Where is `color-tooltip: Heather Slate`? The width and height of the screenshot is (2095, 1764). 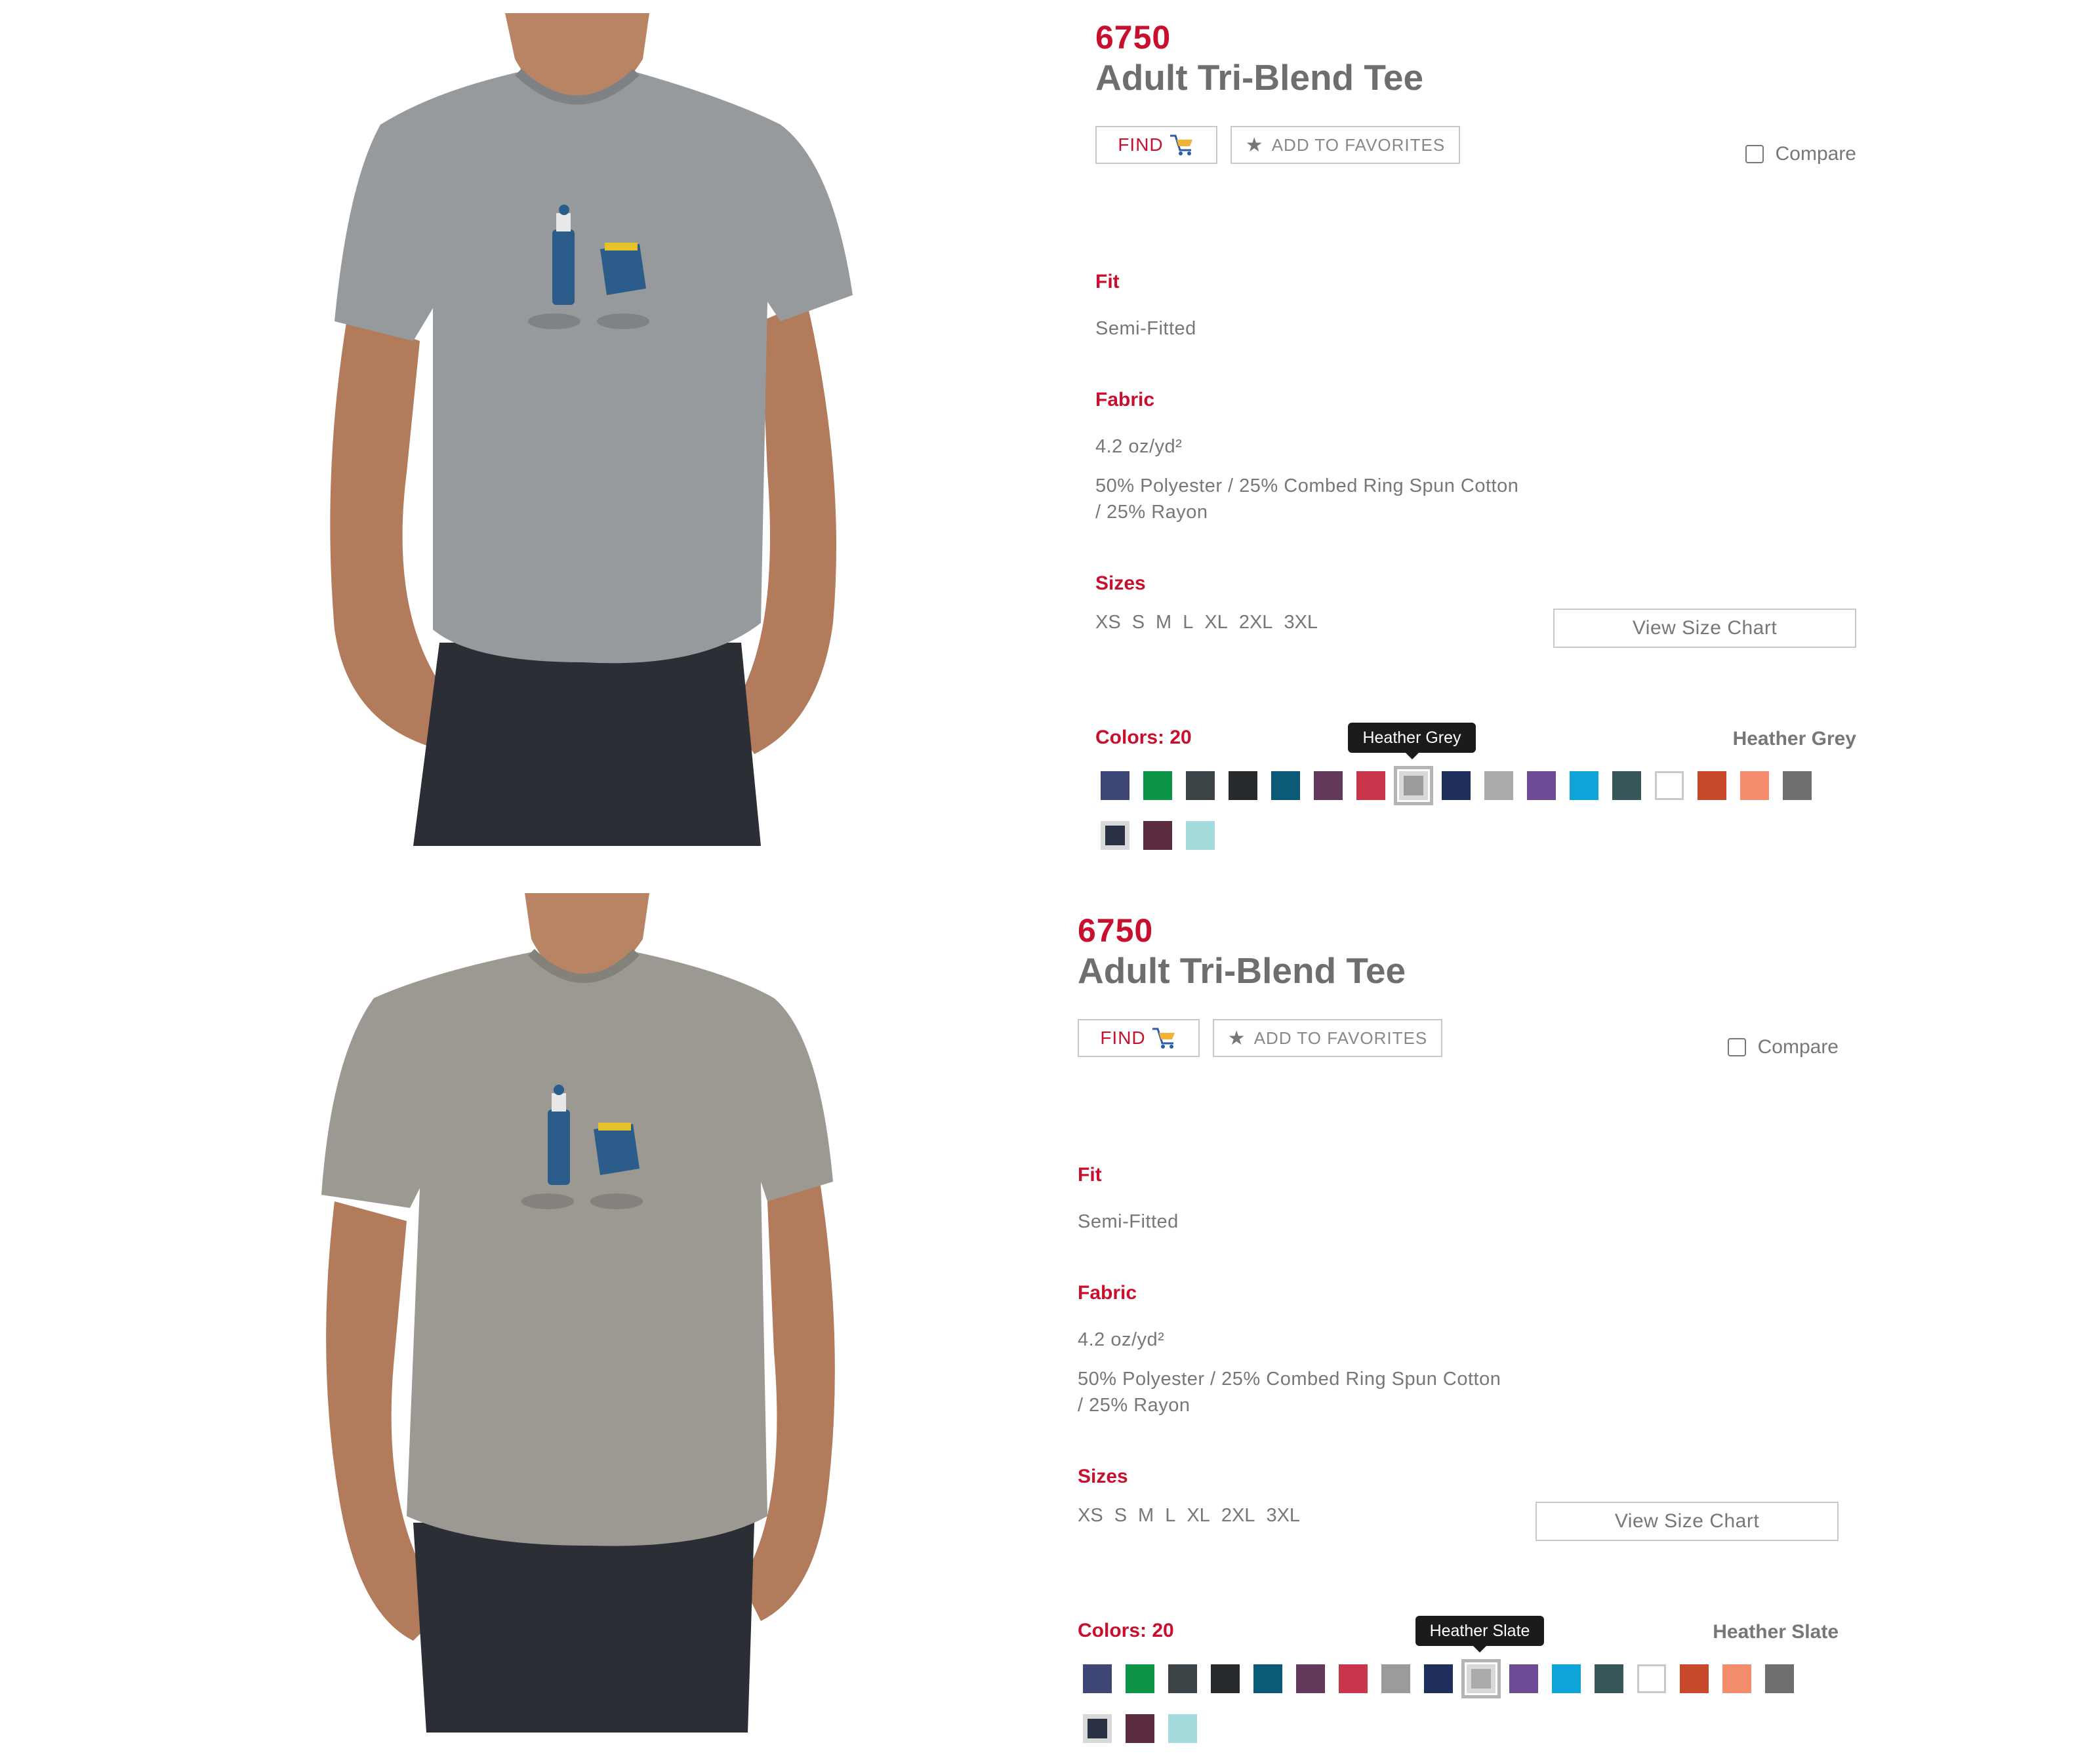 color-tooltip: Heather Slate is located at coordinates (1480, 1635).